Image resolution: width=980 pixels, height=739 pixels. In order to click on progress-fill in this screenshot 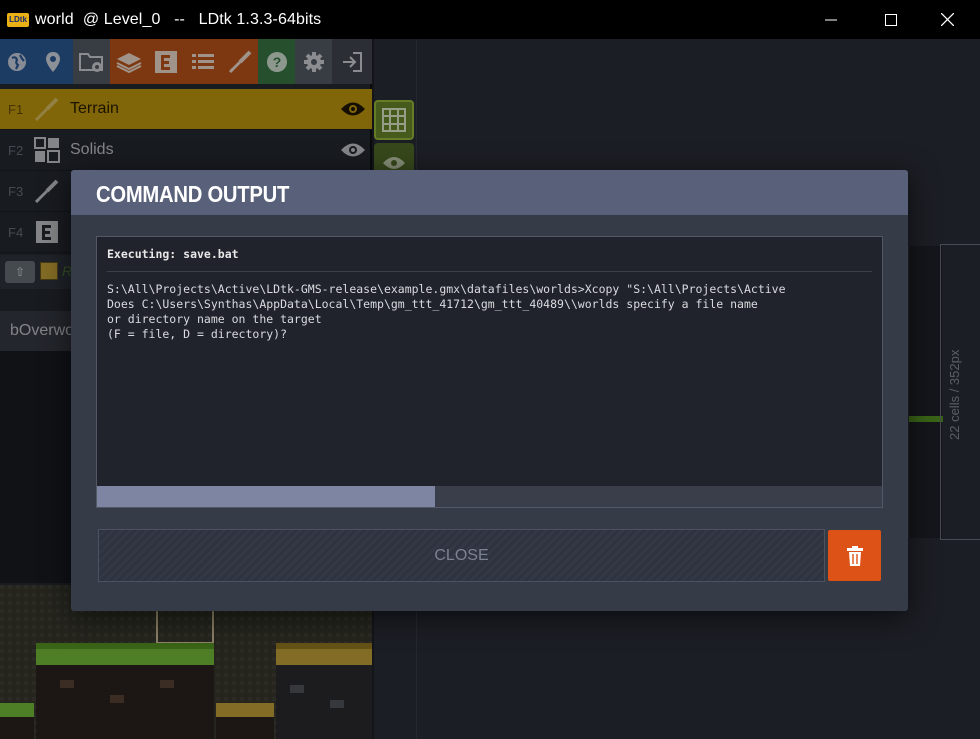, I will do `click(266, 496)`.